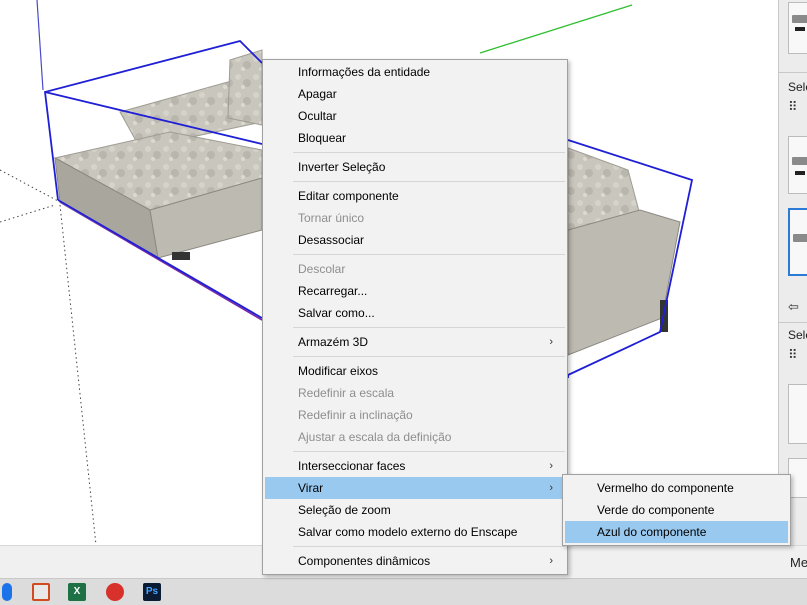  I want to click on menu-item-label: Modificar eixos, so click(338, 371).